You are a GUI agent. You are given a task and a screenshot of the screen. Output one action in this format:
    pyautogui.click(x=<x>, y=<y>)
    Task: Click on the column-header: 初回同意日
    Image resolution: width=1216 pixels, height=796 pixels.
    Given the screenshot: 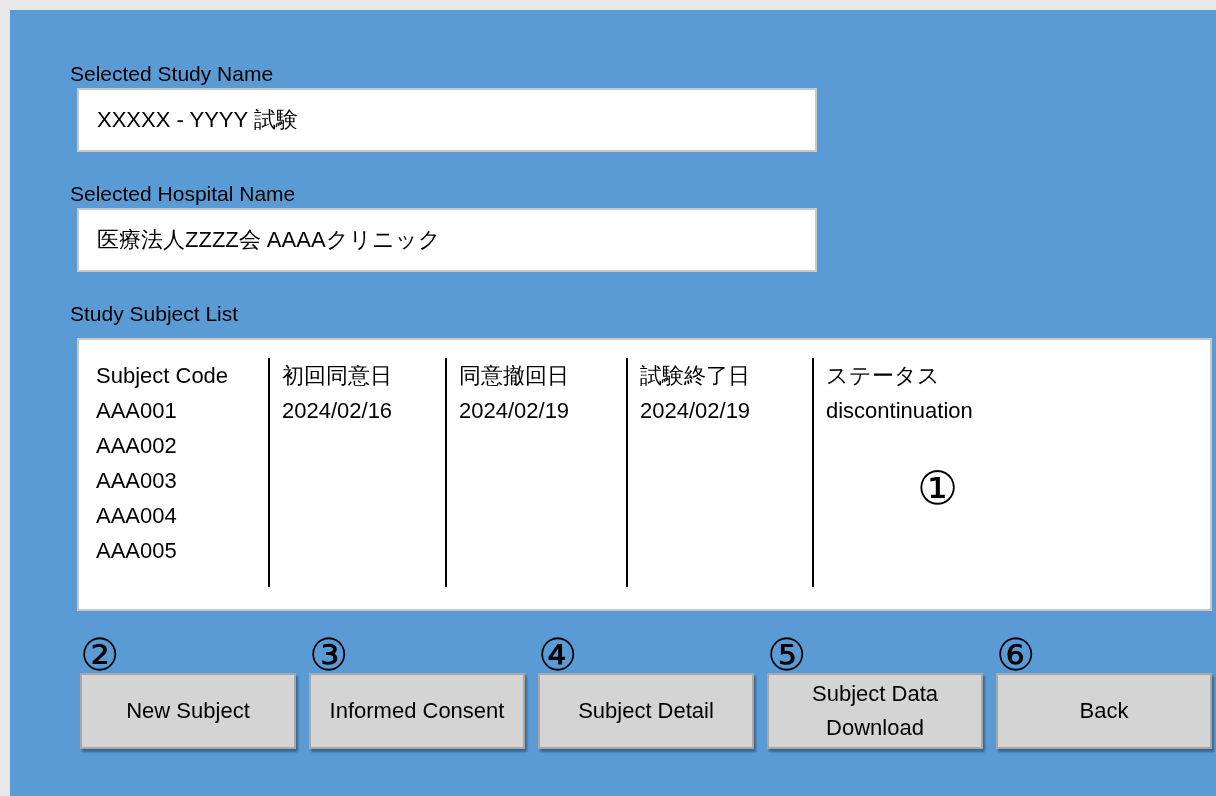 What is the action you would take?
    pyautogui.click(x=337, y=376)
    